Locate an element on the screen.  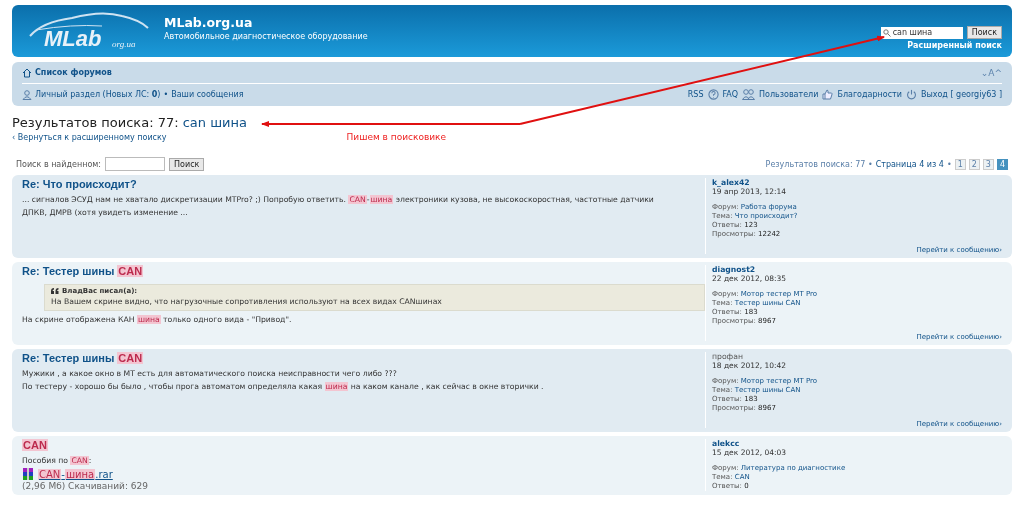
logo-text: MLab is located at coordinates (73, 39).